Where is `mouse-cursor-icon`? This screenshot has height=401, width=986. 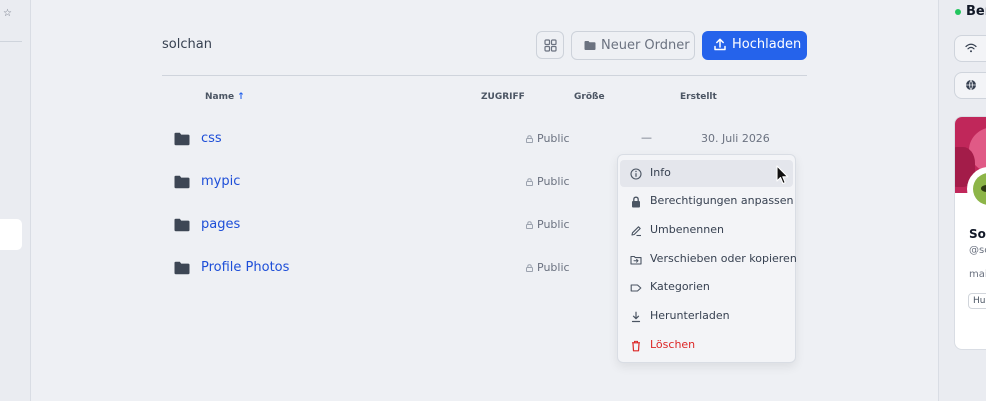
mouse-cursor-icon is located at coordinates (782, 175).